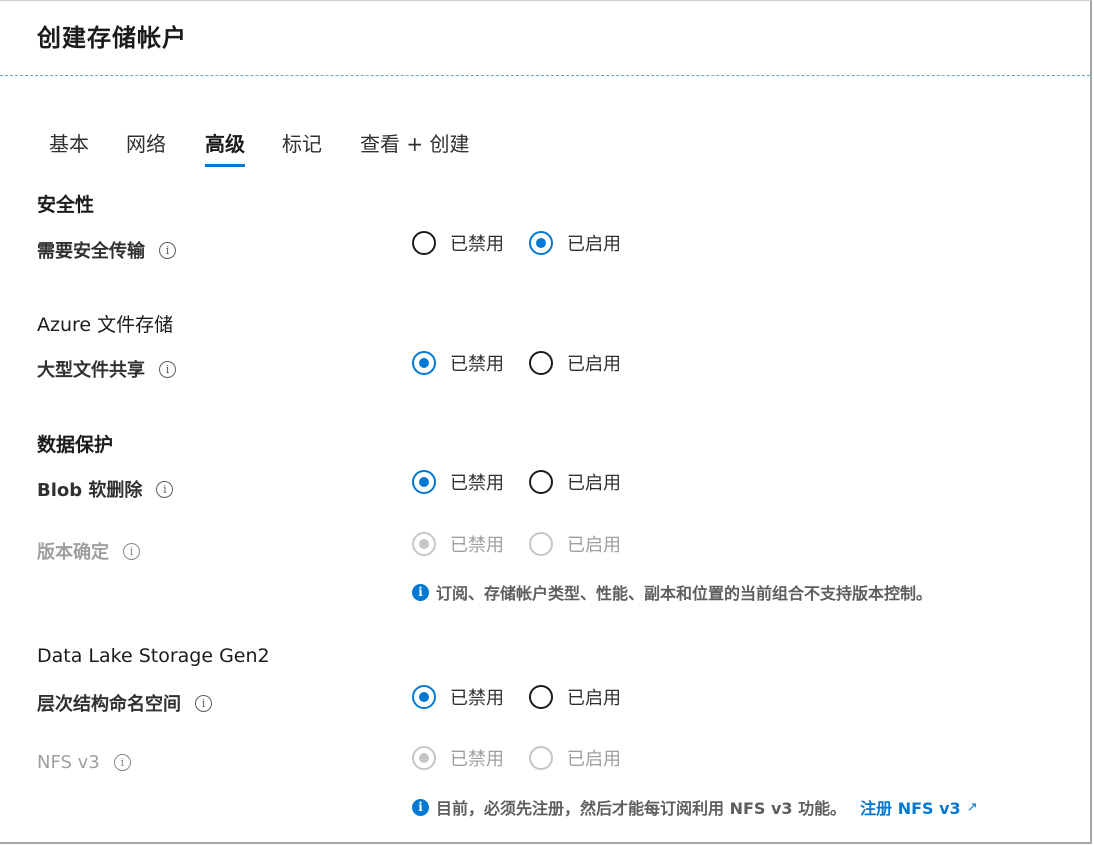 Image resolution: width=1094 pixels, height=845 pixels. Describe the element at coordinates (91, 251) in the screenshot. I see `secure-transfer-label-text: 需要安全传输` at that location.